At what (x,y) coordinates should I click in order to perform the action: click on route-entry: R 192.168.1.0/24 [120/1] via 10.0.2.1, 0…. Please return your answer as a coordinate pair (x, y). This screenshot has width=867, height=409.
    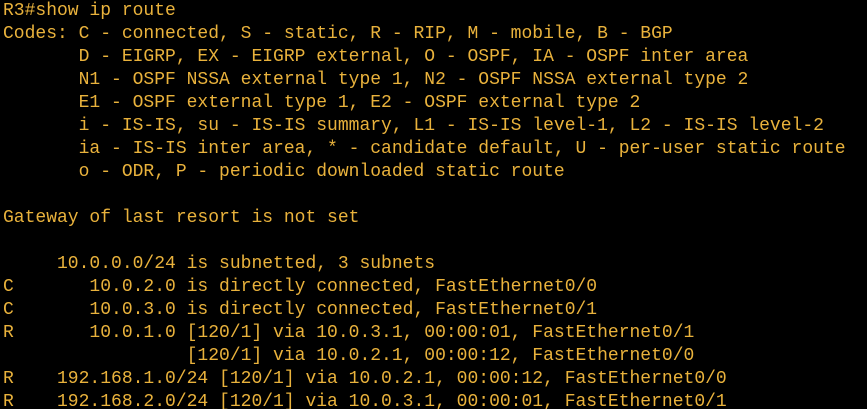
    Looking at the image, I should click on (365, 379).